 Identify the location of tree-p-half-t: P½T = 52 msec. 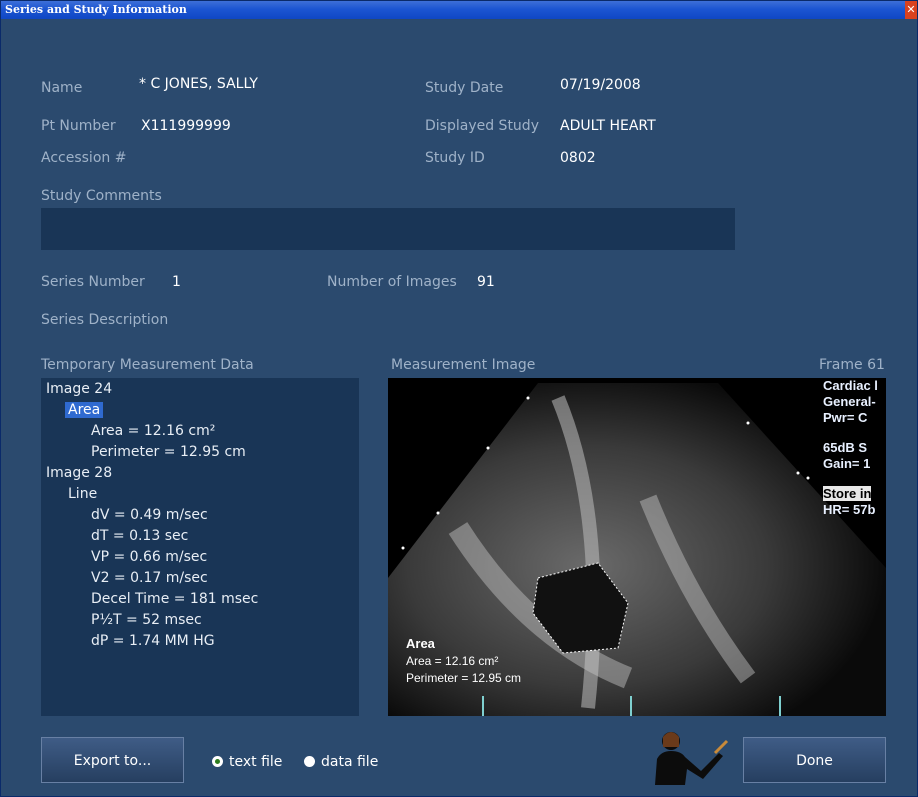
(146, 620).